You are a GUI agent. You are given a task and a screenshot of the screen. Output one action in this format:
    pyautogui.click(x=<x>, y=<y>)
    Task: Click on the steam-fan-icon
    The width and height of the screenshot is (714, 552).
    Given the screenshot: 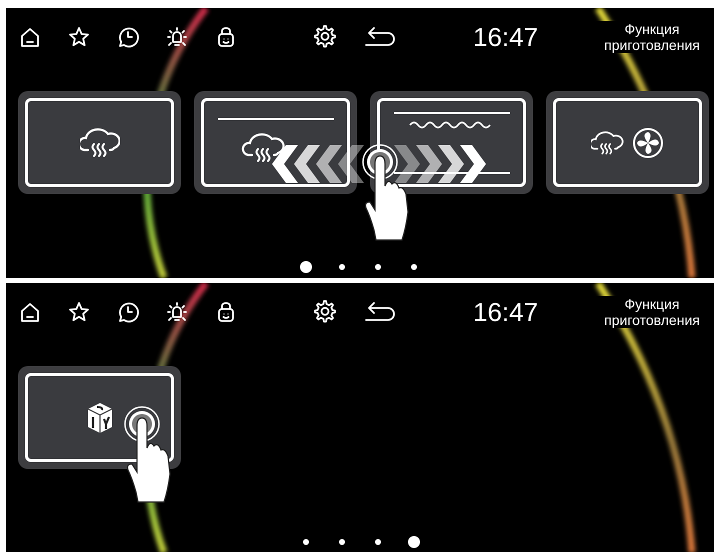 What is the action you would take?
    pyautogui.click(x=627, y=143)
    